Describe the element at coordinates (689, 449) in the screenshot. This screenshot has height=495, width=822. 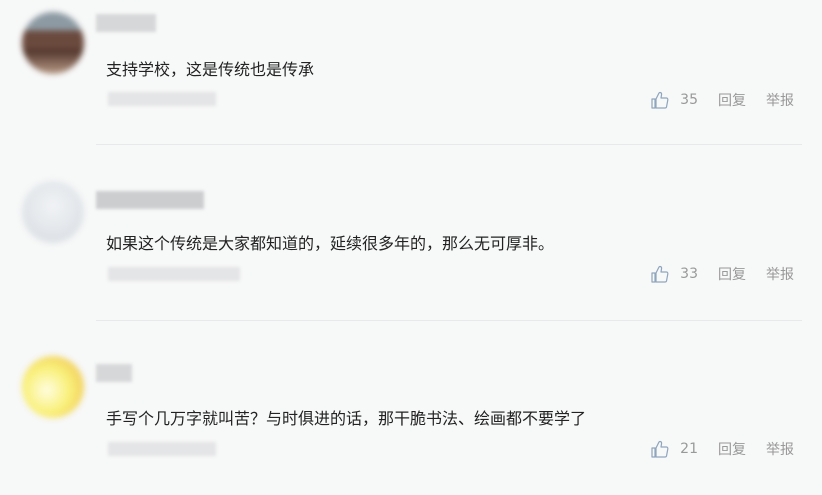
I see `like-count: 21` at that location.